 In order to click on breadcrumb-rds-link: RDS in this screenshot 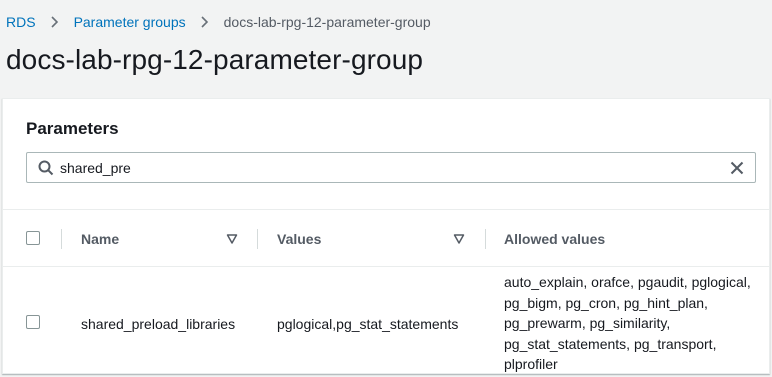, I will do `click(21, 22)`.